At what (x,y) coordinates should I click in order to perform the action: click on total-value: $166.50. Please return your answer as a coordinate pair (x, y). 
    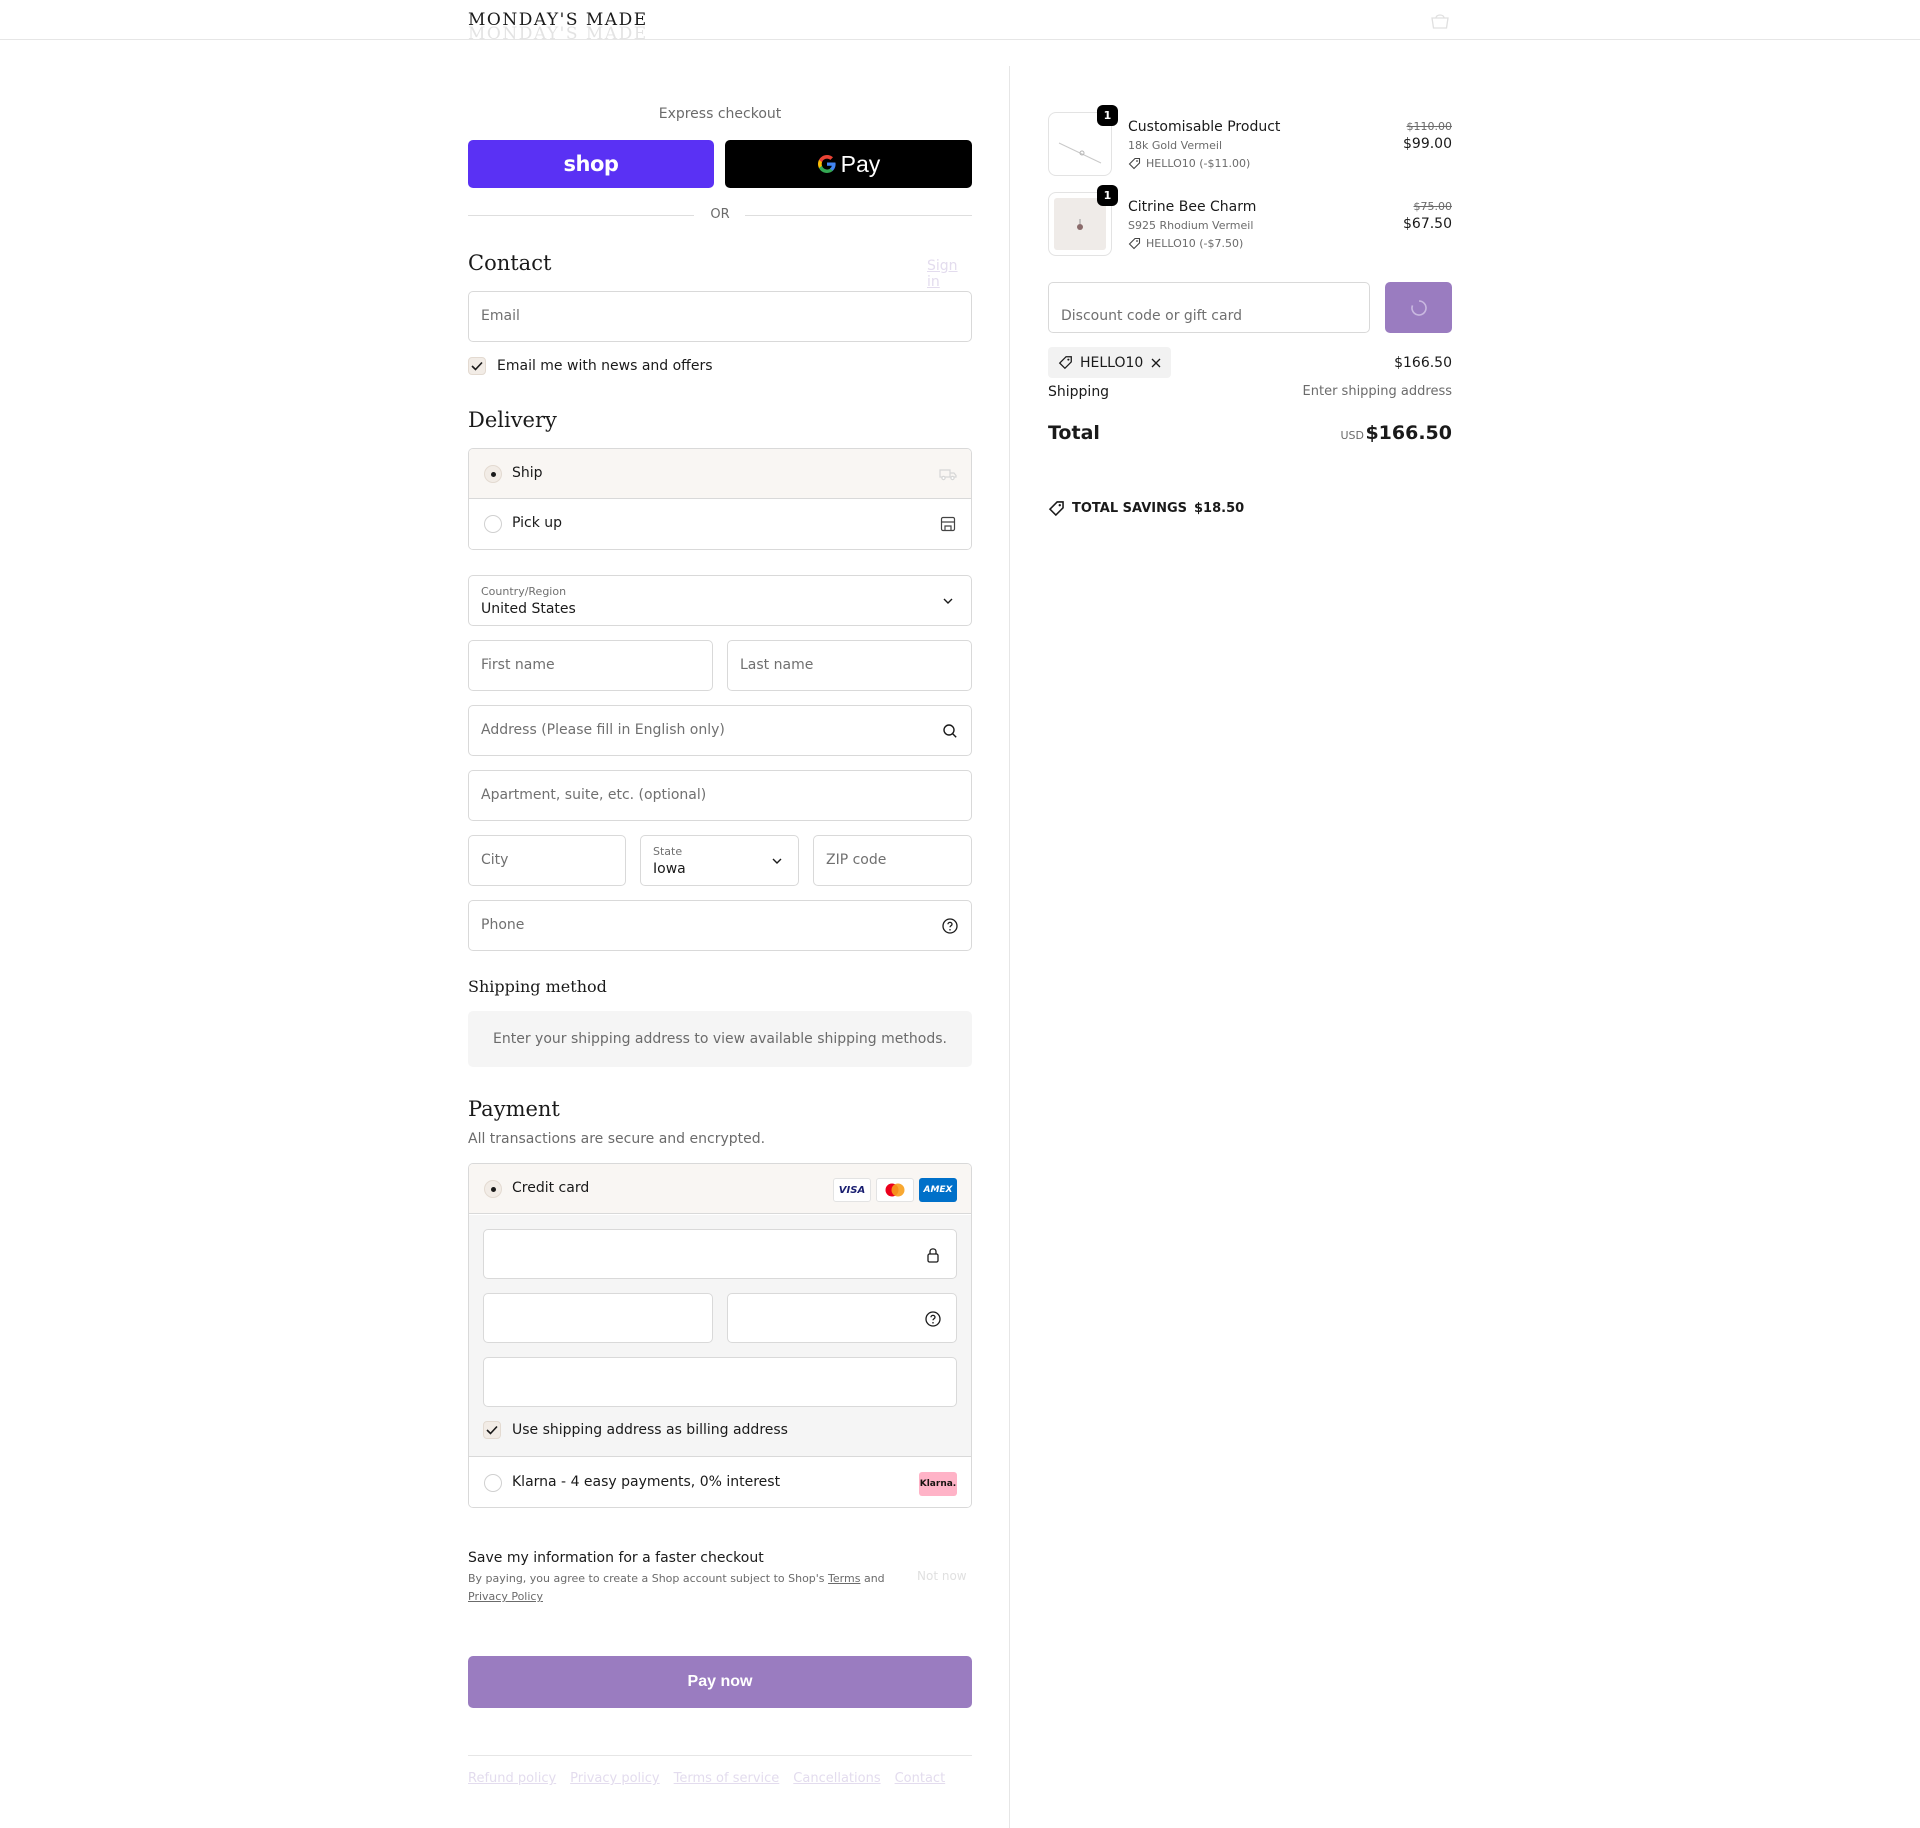
    Looking at the image, I should click on (1408, 433).